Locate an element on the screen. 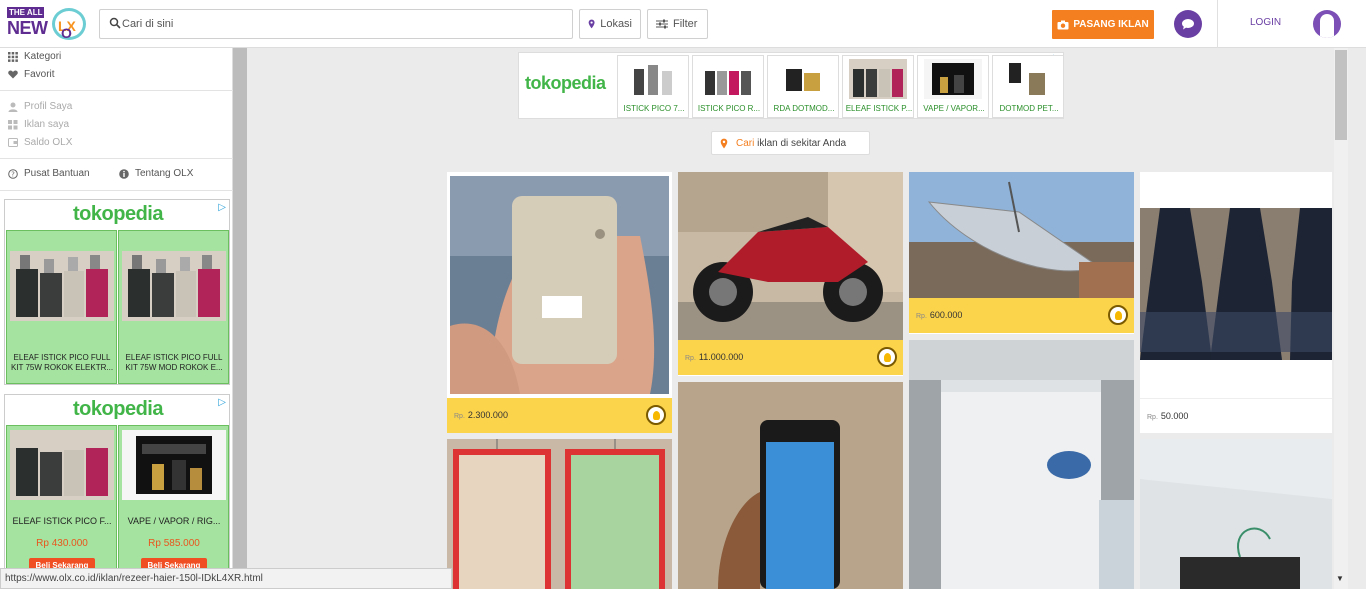 Image resolution: width=1366 pixels, height=589 pixels. price-value: 11.000.000 is located at coordinates (721, 357).